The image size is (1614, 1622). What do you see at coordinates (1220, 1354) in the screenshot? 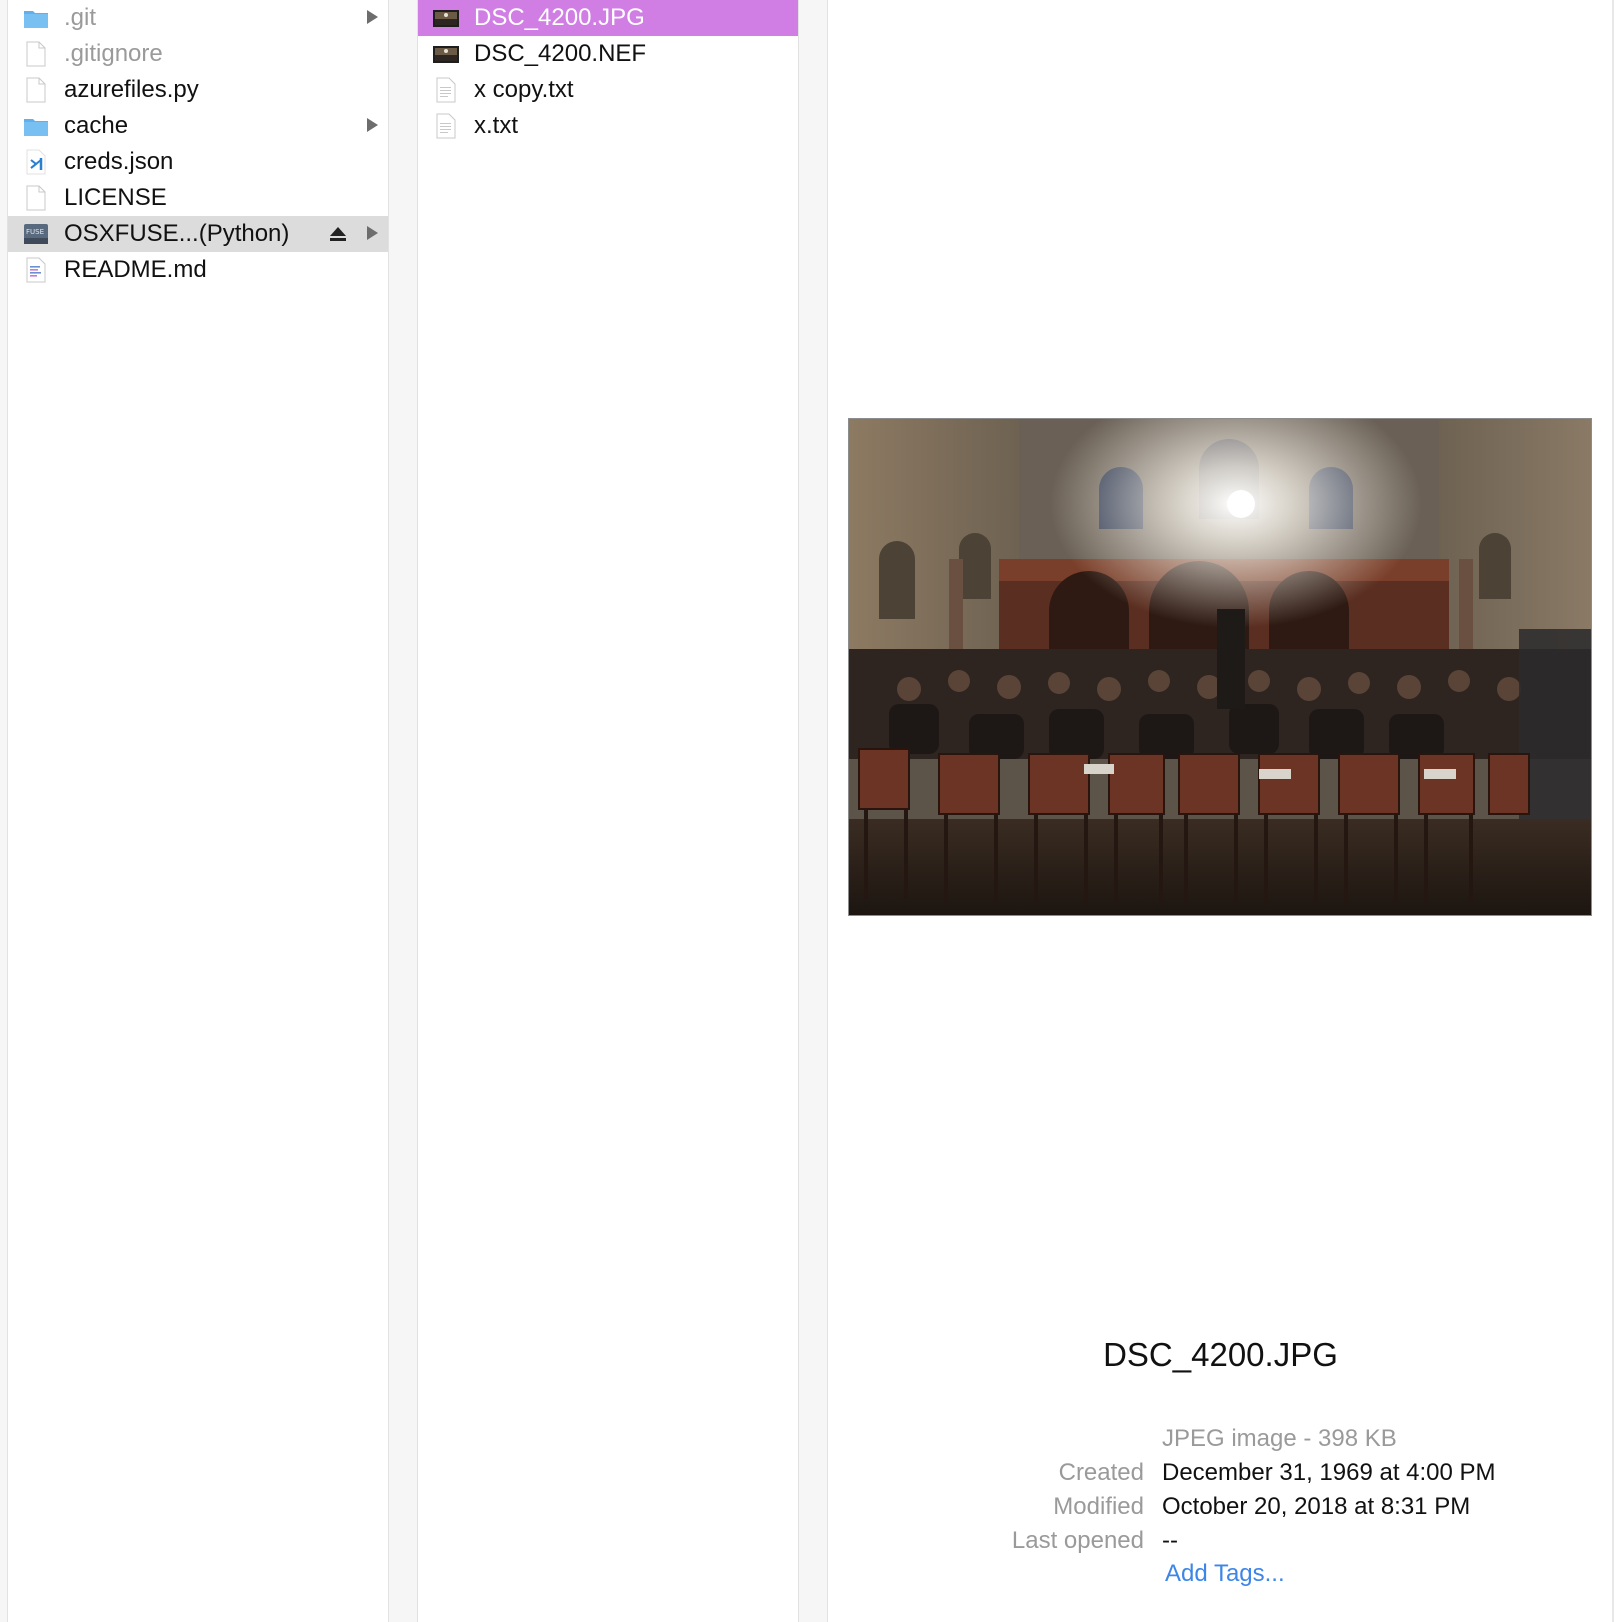
I see `preview-filename: DSC_4200.JPG` at bounding box center [1220, 1354].